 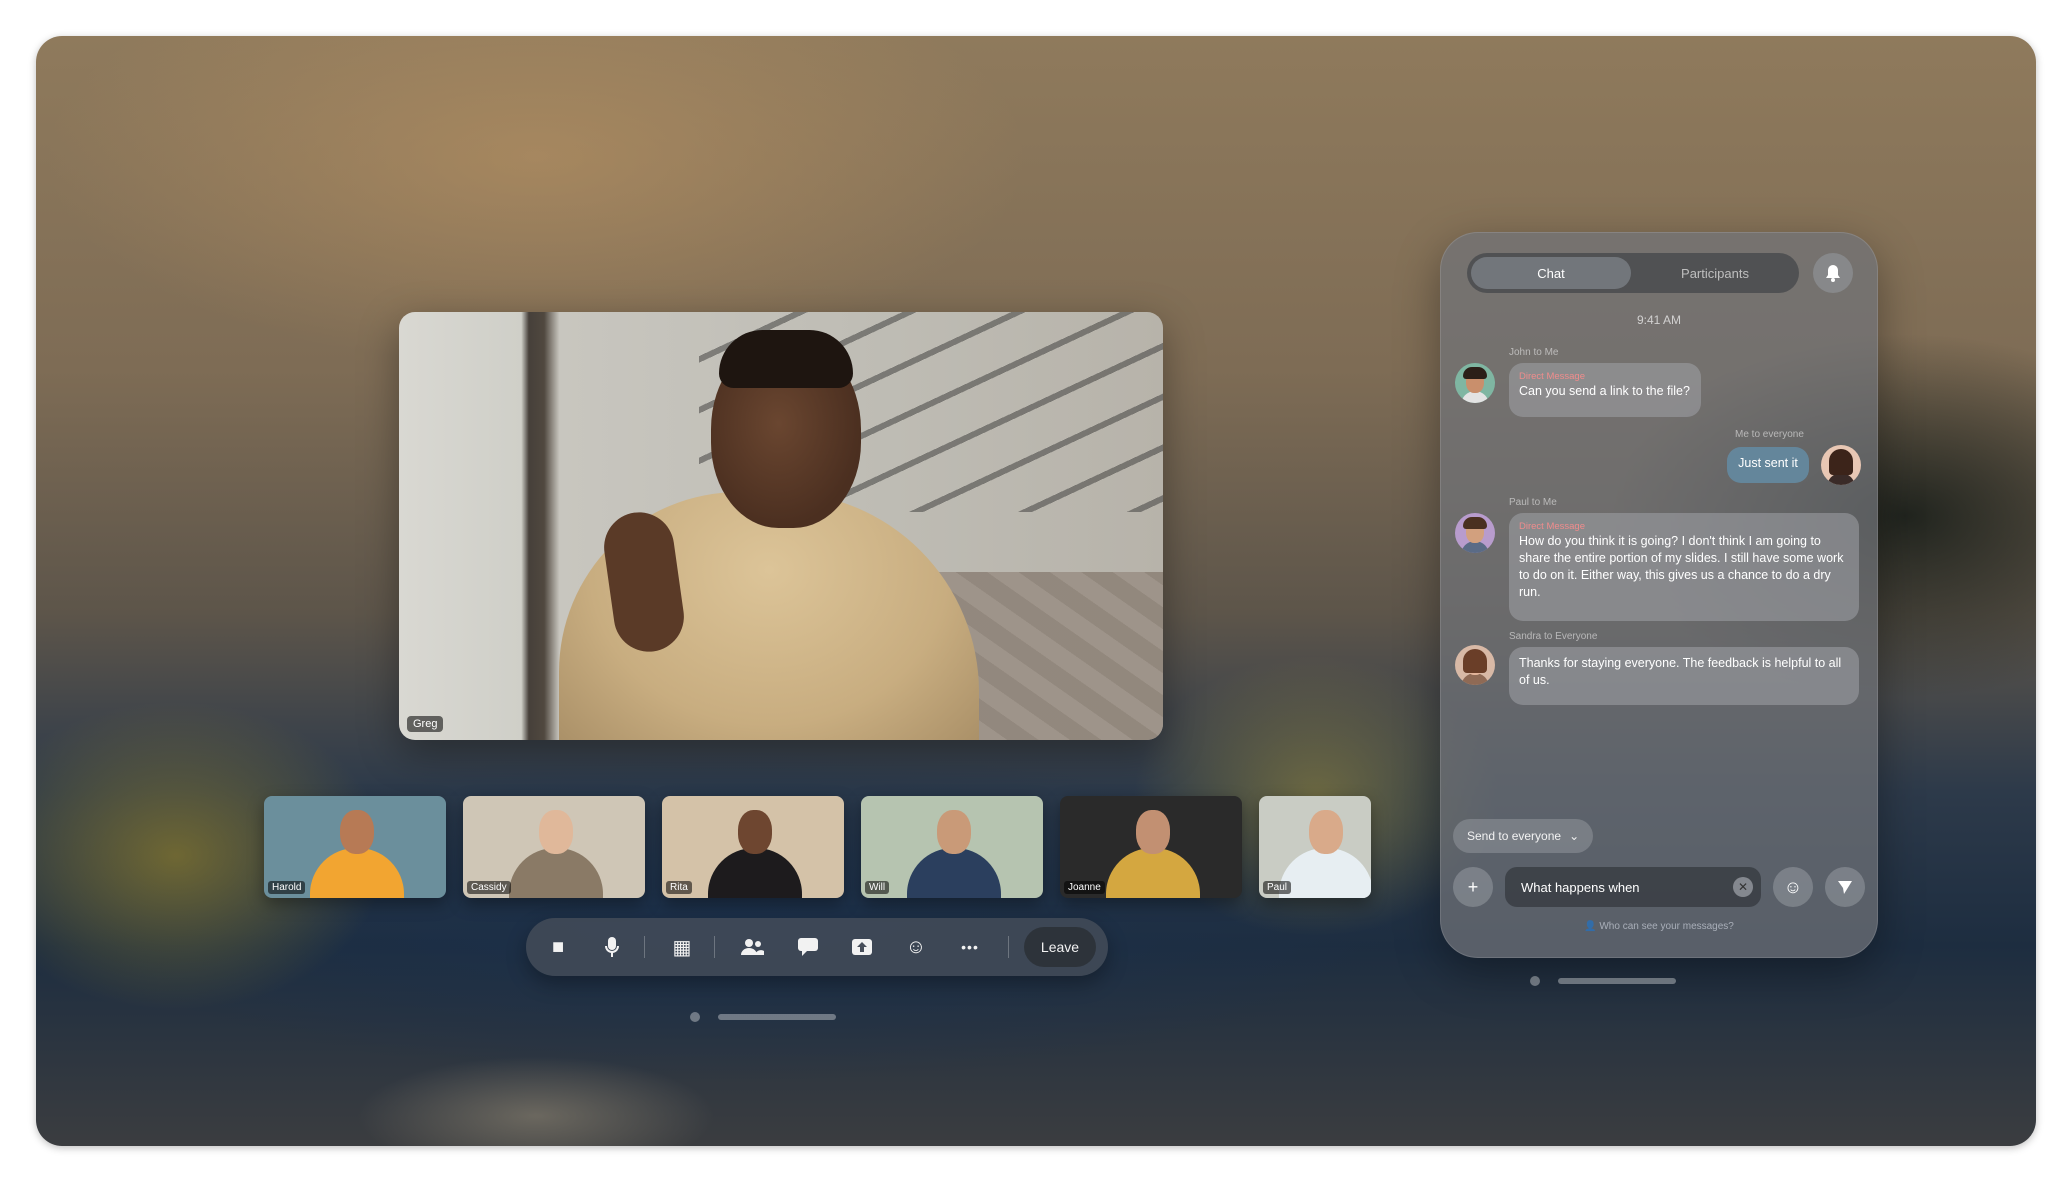 I want to click on participant-tile: Rita, so click(x=753, y=847).